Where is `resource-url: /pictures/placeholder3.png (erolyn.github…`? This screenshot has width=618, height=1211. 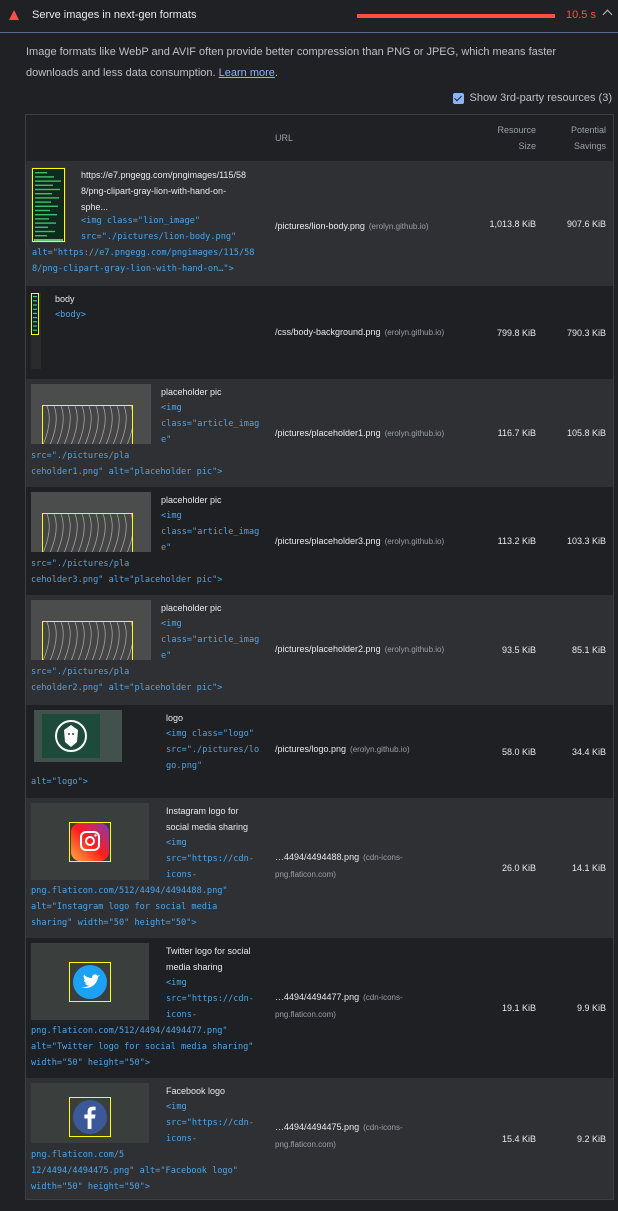
resource-url: /pictures/placeholder3.png (erolyn.github… is located at coordinates (359, 541).